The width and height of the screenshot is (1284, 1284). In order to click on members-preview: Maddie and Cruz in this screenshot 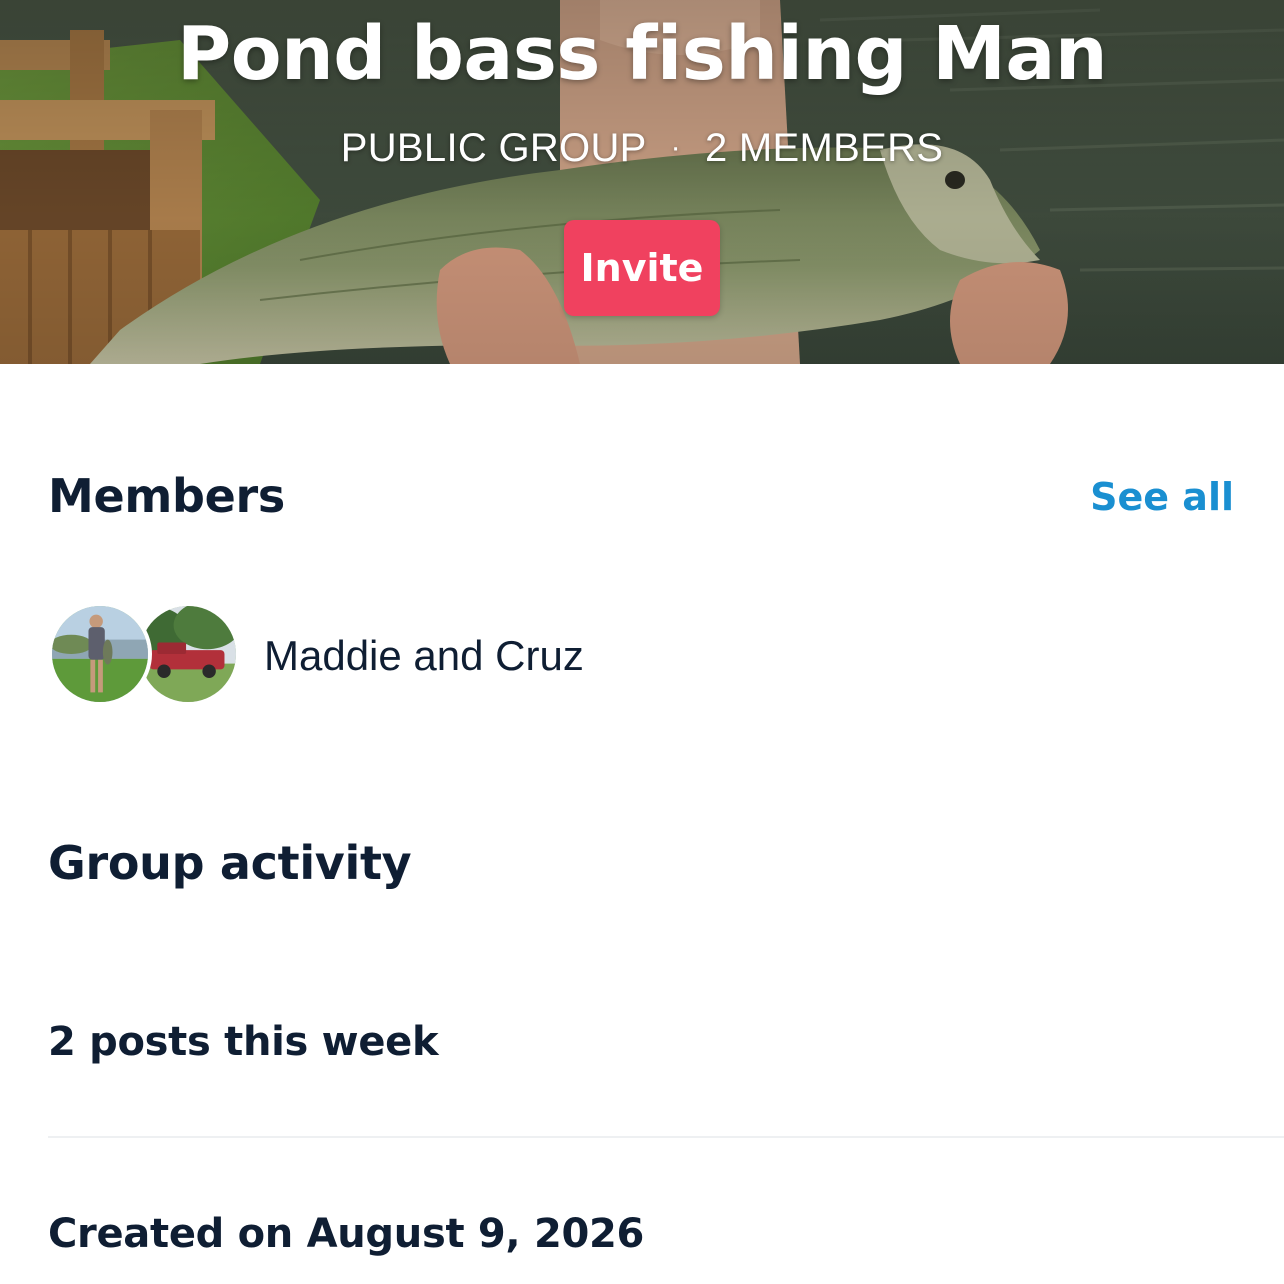, I will do `click(398, 655)`.